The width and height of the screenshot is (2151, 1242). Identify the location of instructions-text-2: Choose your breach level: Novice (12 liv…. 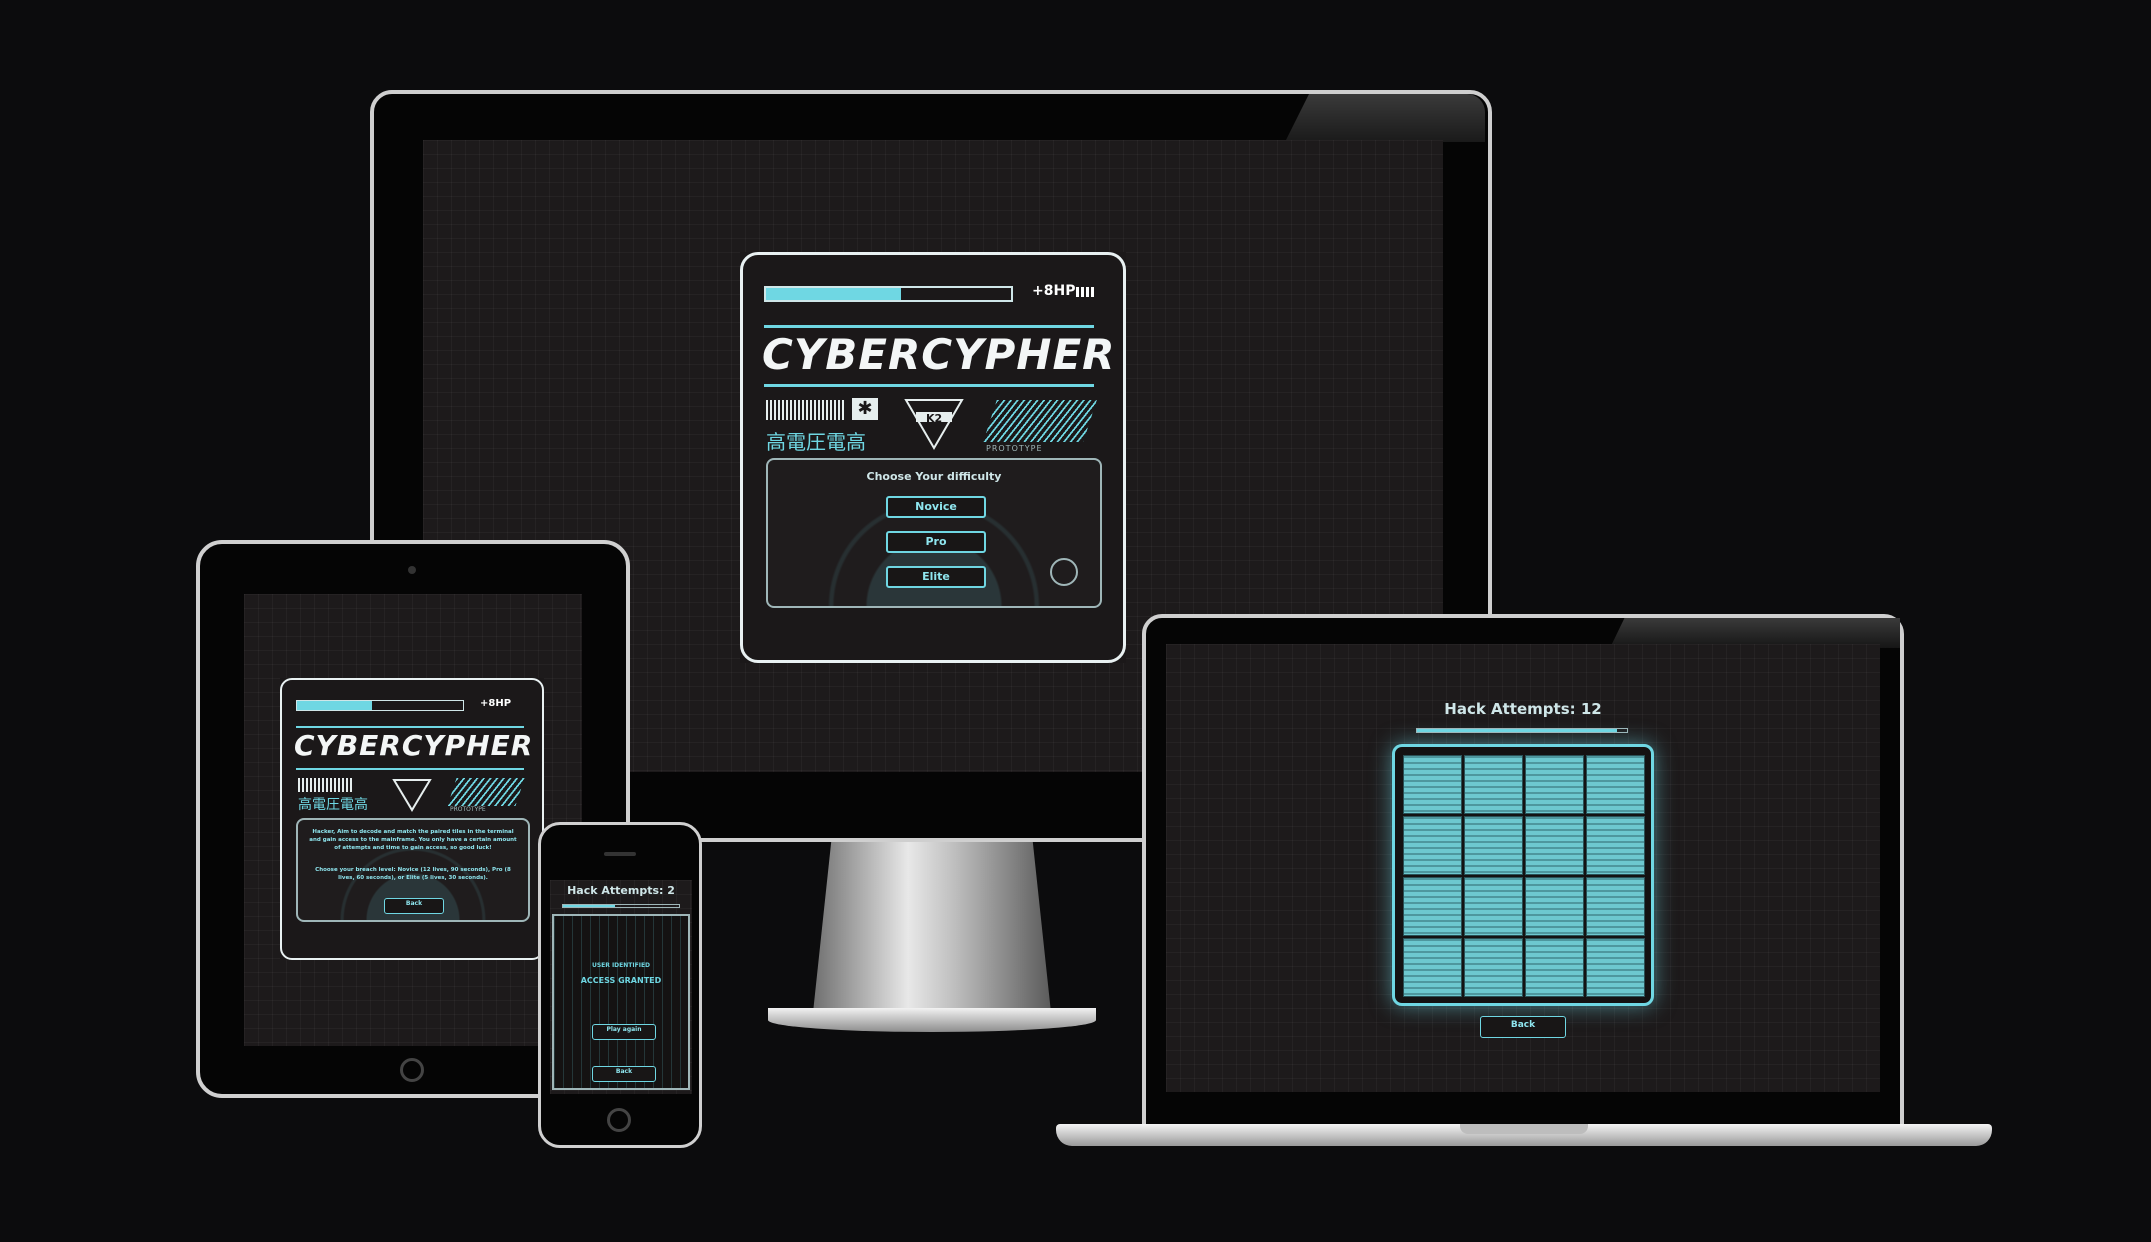
(413, 874).